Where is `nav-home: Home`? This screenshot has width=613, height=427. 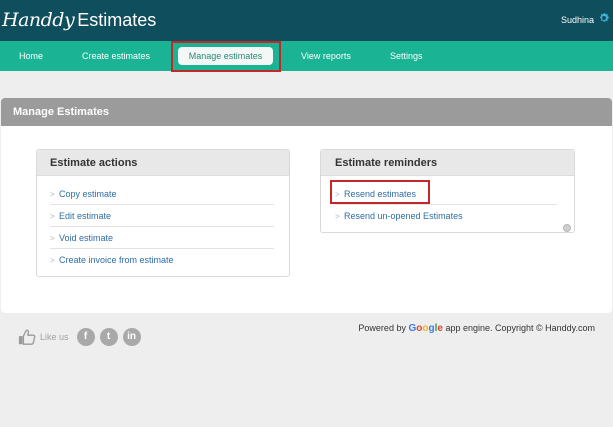 nav-home: Home is located at coordinates (31, 56).